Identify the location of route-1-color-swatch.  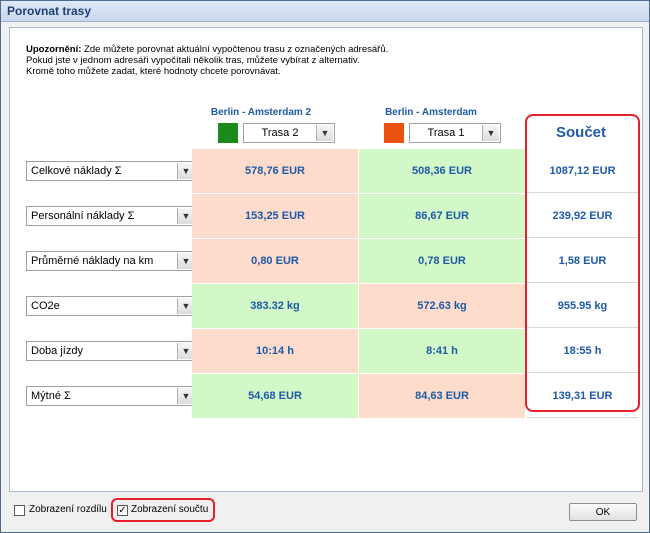
(228, 133).